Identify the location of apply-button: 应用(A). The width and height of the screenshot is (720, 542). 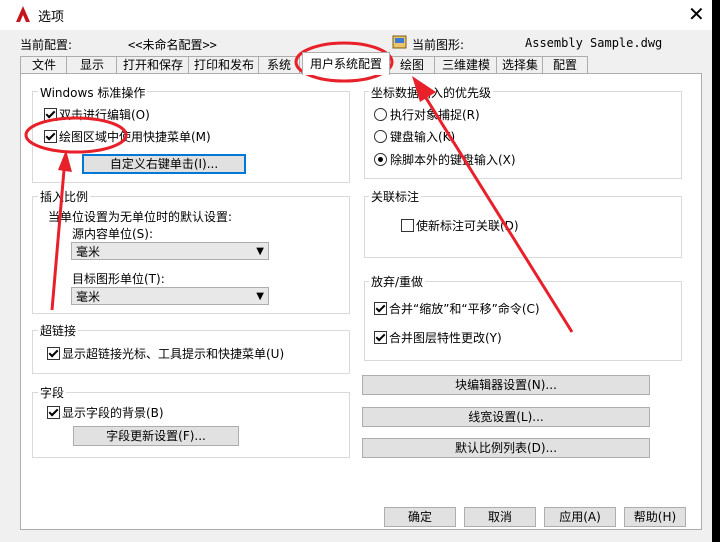
(580, 517).